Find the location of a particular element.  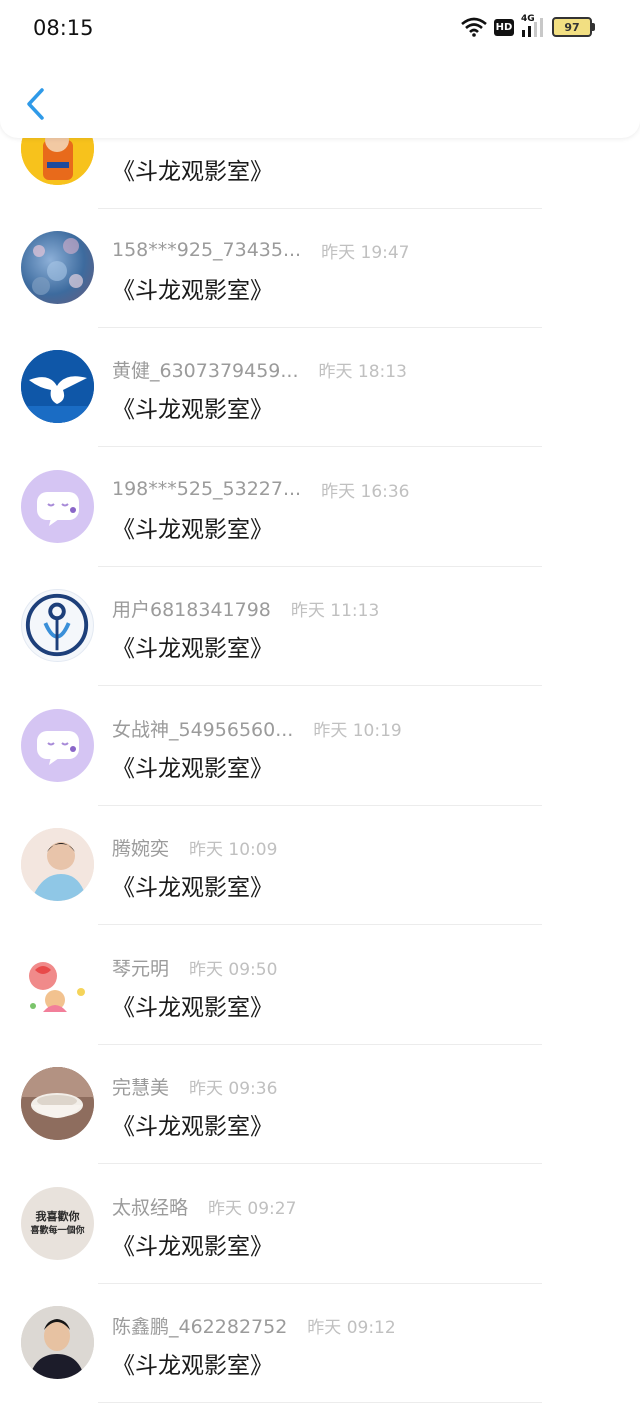

bowl-photo-icon is located at coordinates (57, 1103).